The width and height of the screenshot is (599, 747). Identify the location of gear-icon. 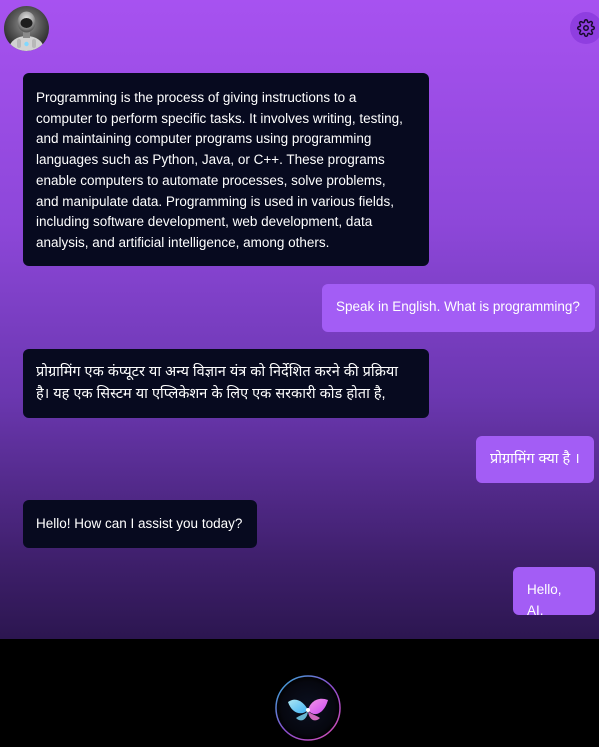
(586, 28).